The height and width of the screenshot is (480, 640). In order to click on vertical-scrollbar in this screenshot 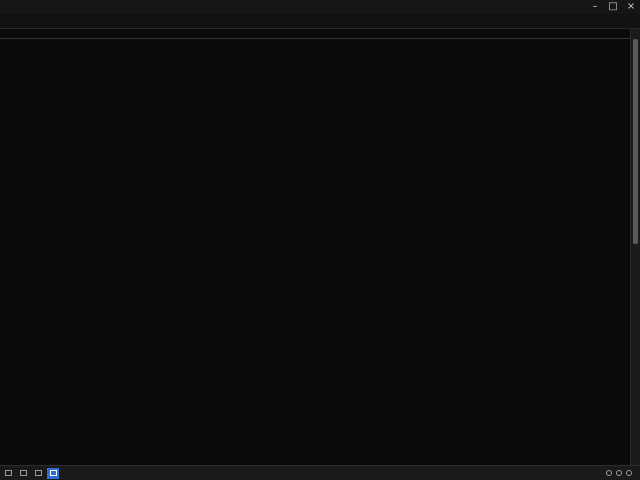, I will do `click(635, 247)`.